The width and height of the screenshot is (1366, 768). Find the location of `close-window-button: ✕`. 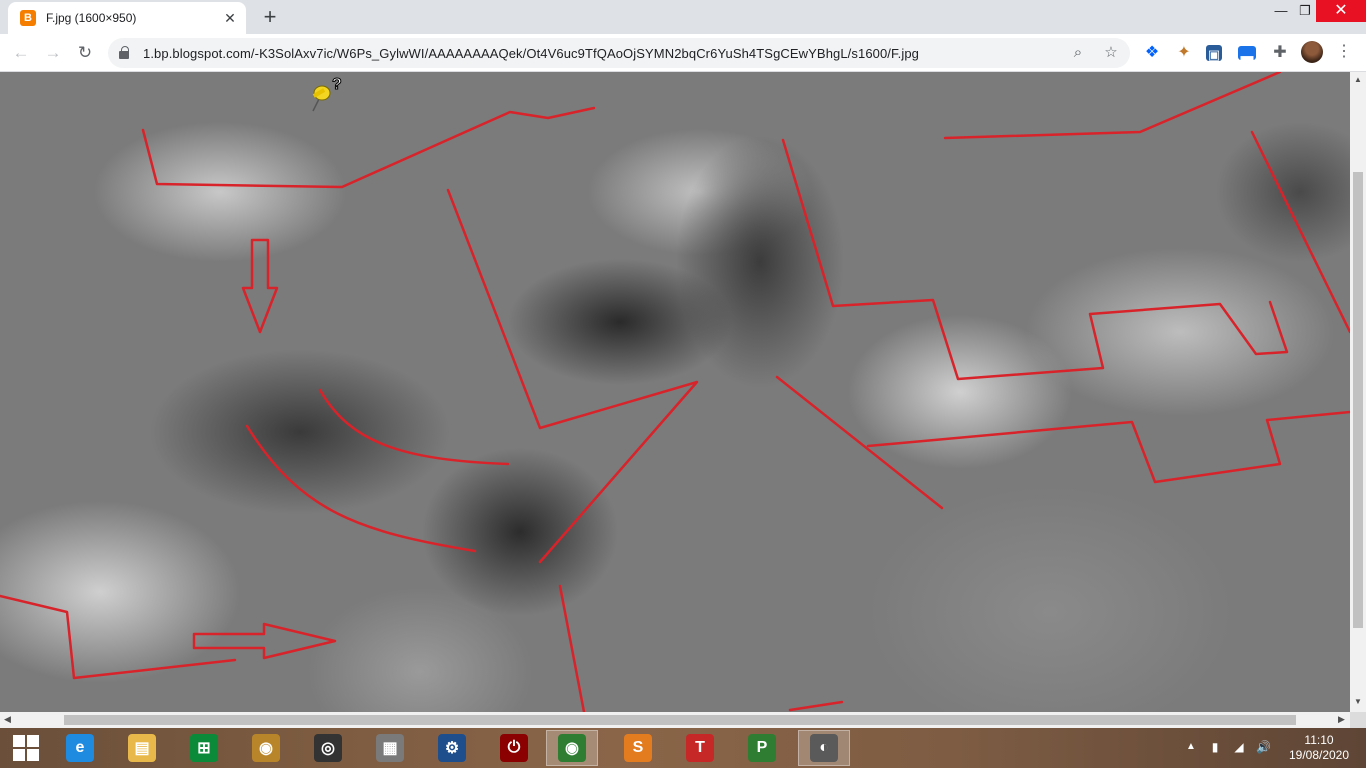

close-window-button: ✕ is located at coordinates (1341, 11).